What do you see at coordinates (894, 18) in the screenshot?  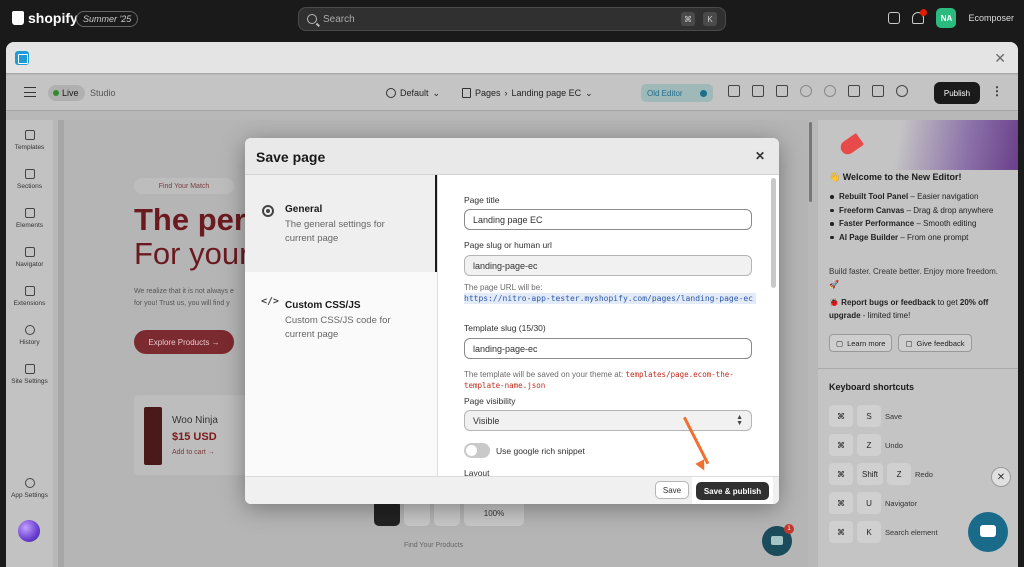 I see `sidekick-icon` at bounding box center [894, 18].